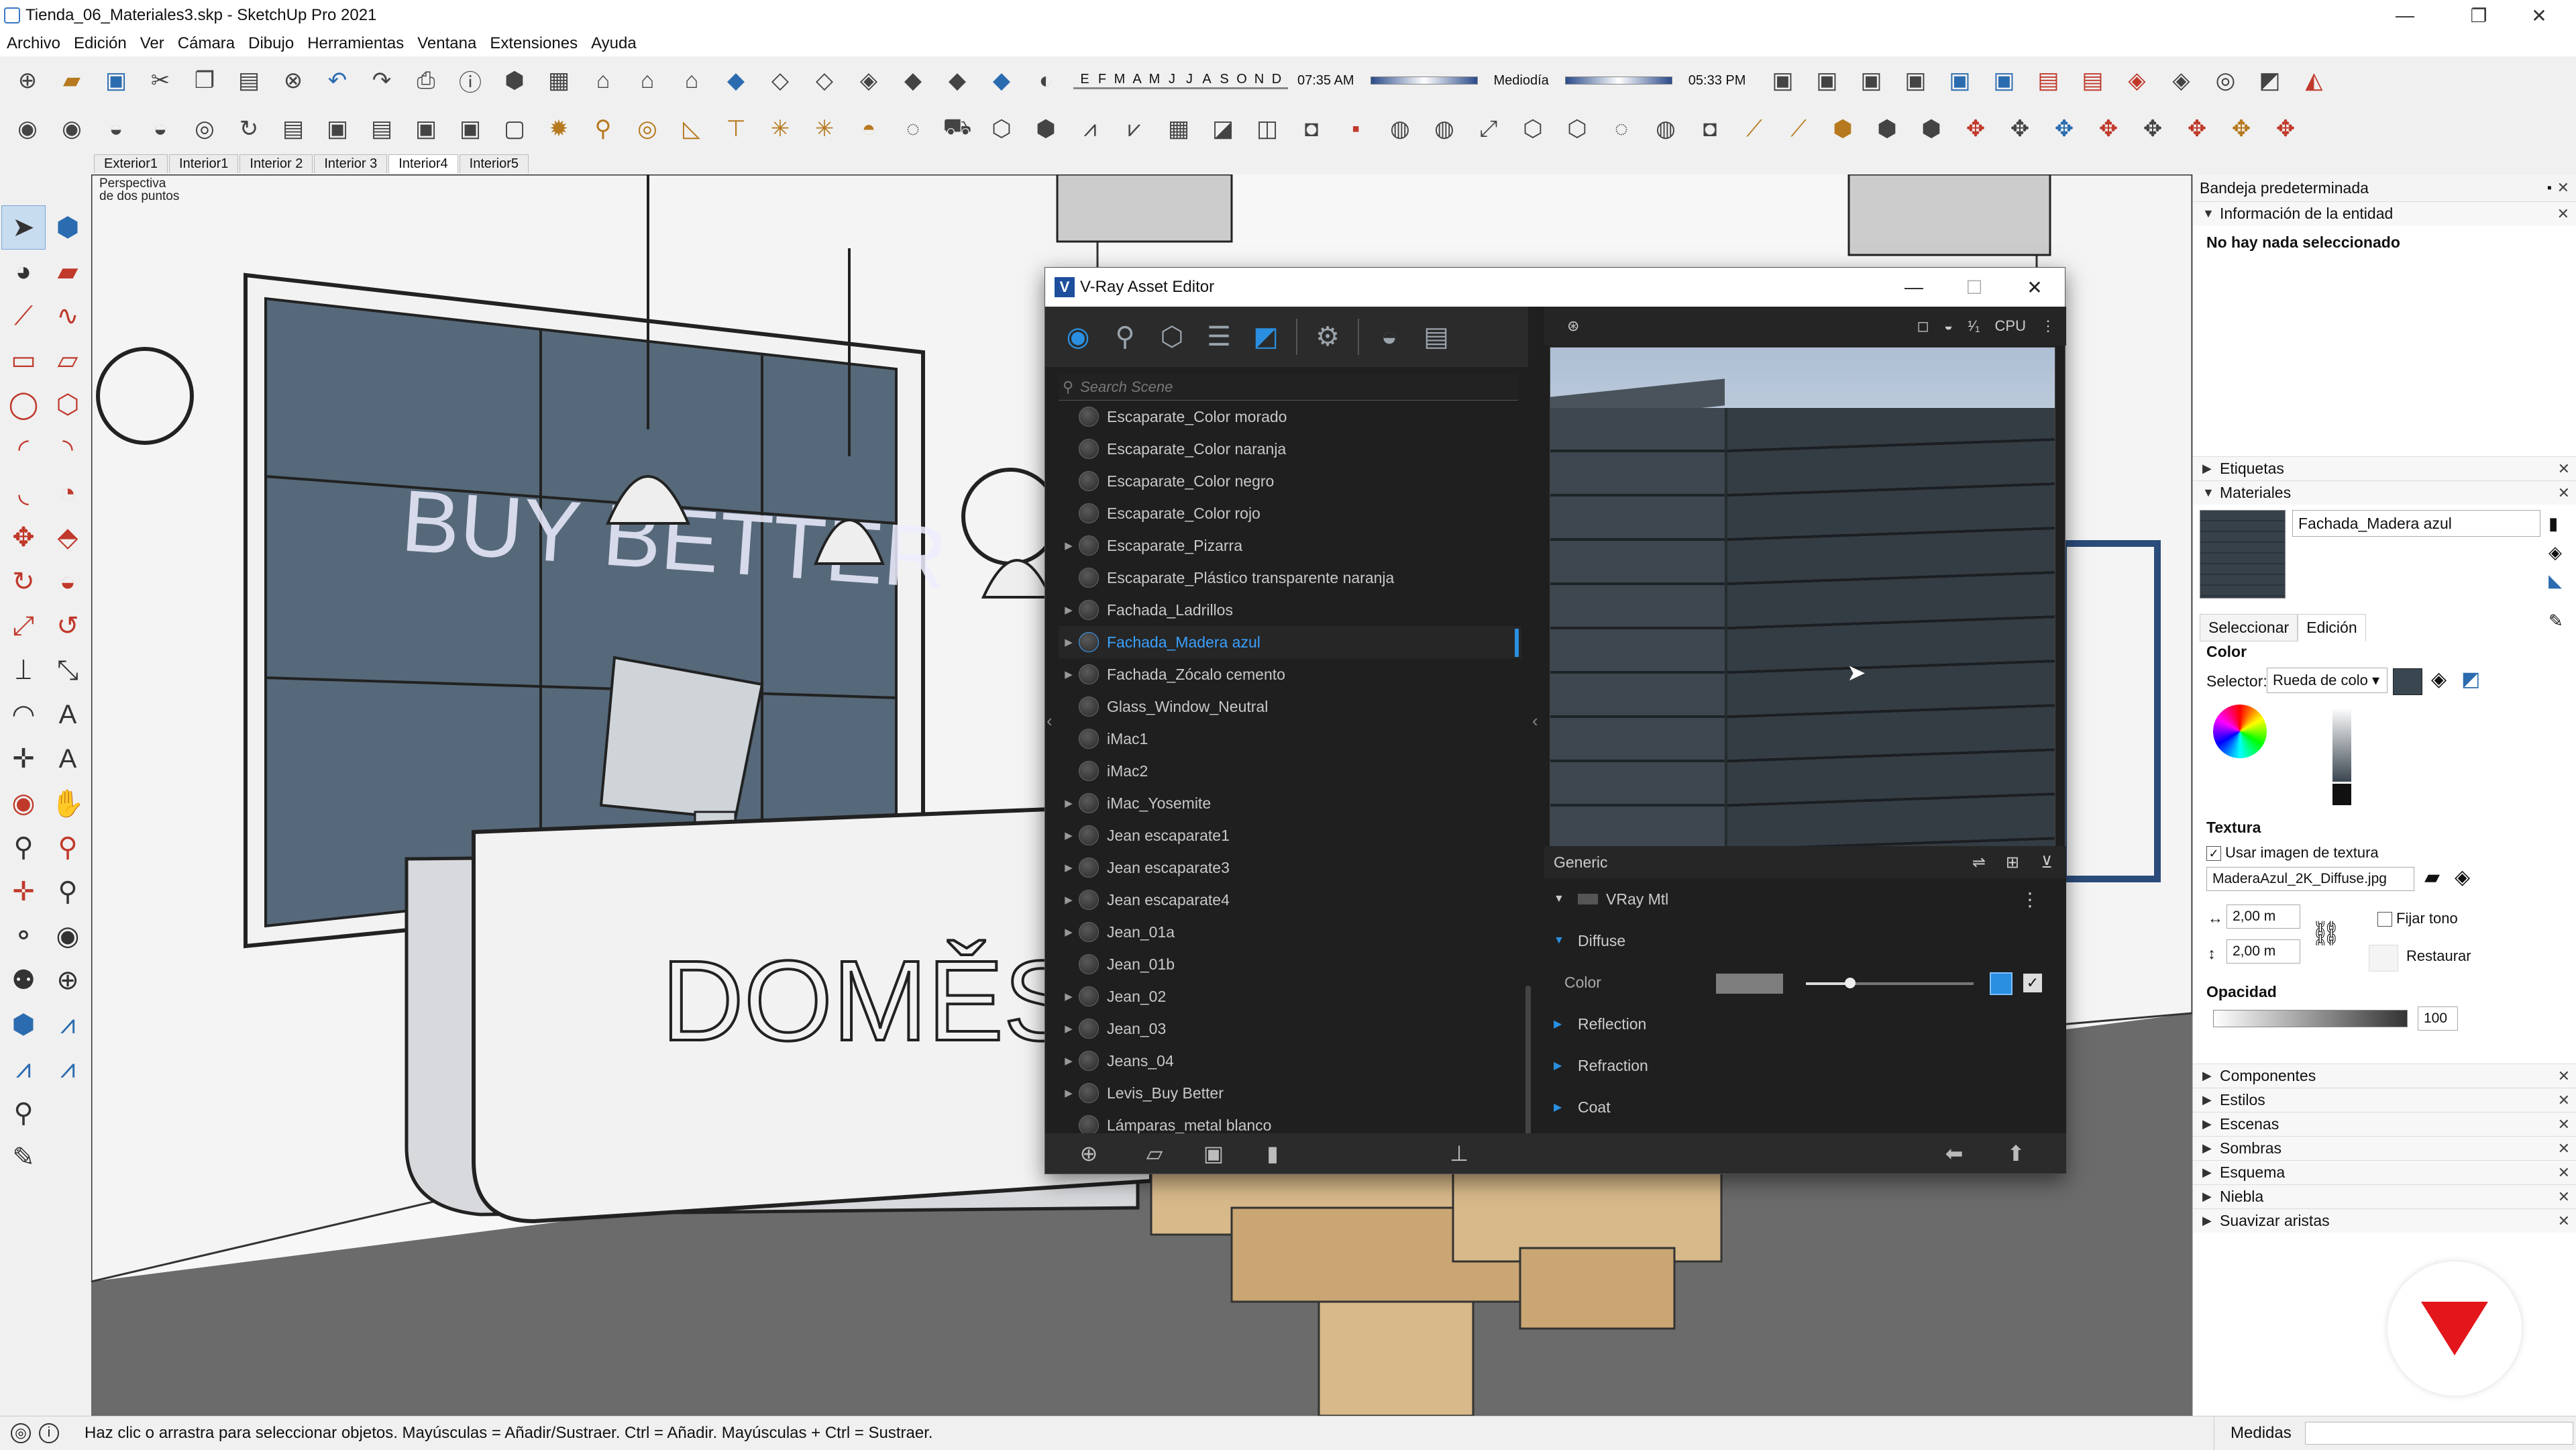 This screenshot has height=1450, width=2576. I want to click on lights-tab-icon: ⚲, so click(1125, 337).